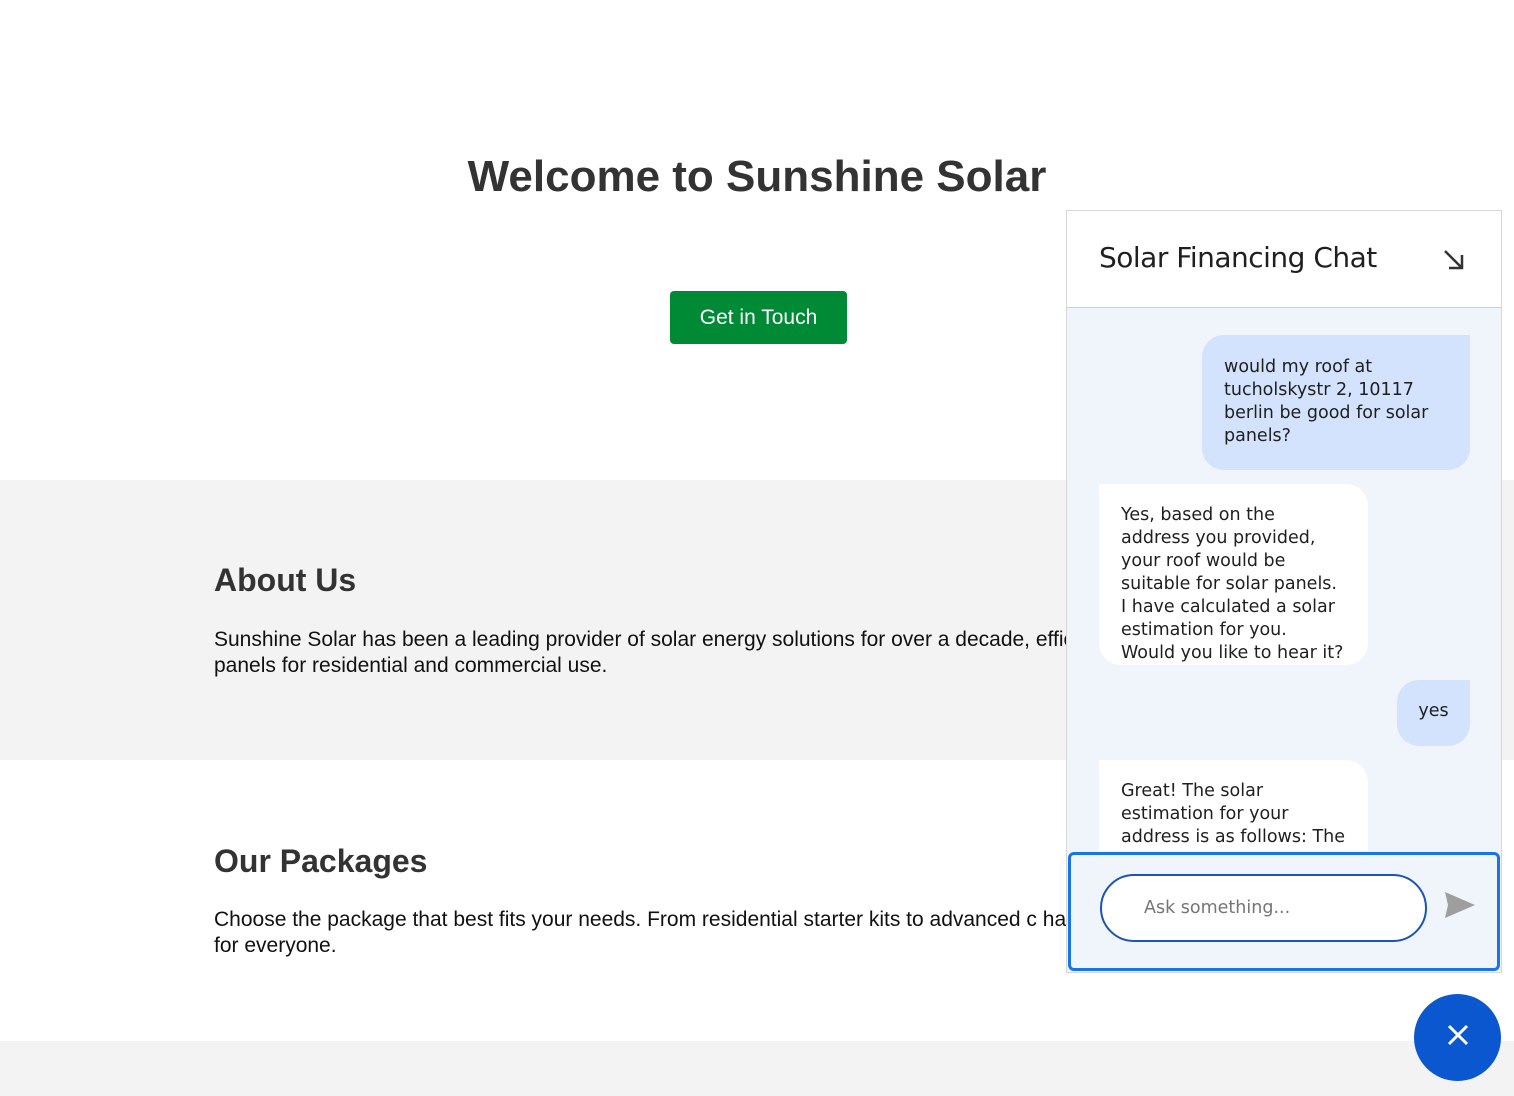 This screenshot has width=1514, height=1096. Describe the element at coordinates (1454, 260) in the screenshot. I see `arrow-down-right-icon` at that location.